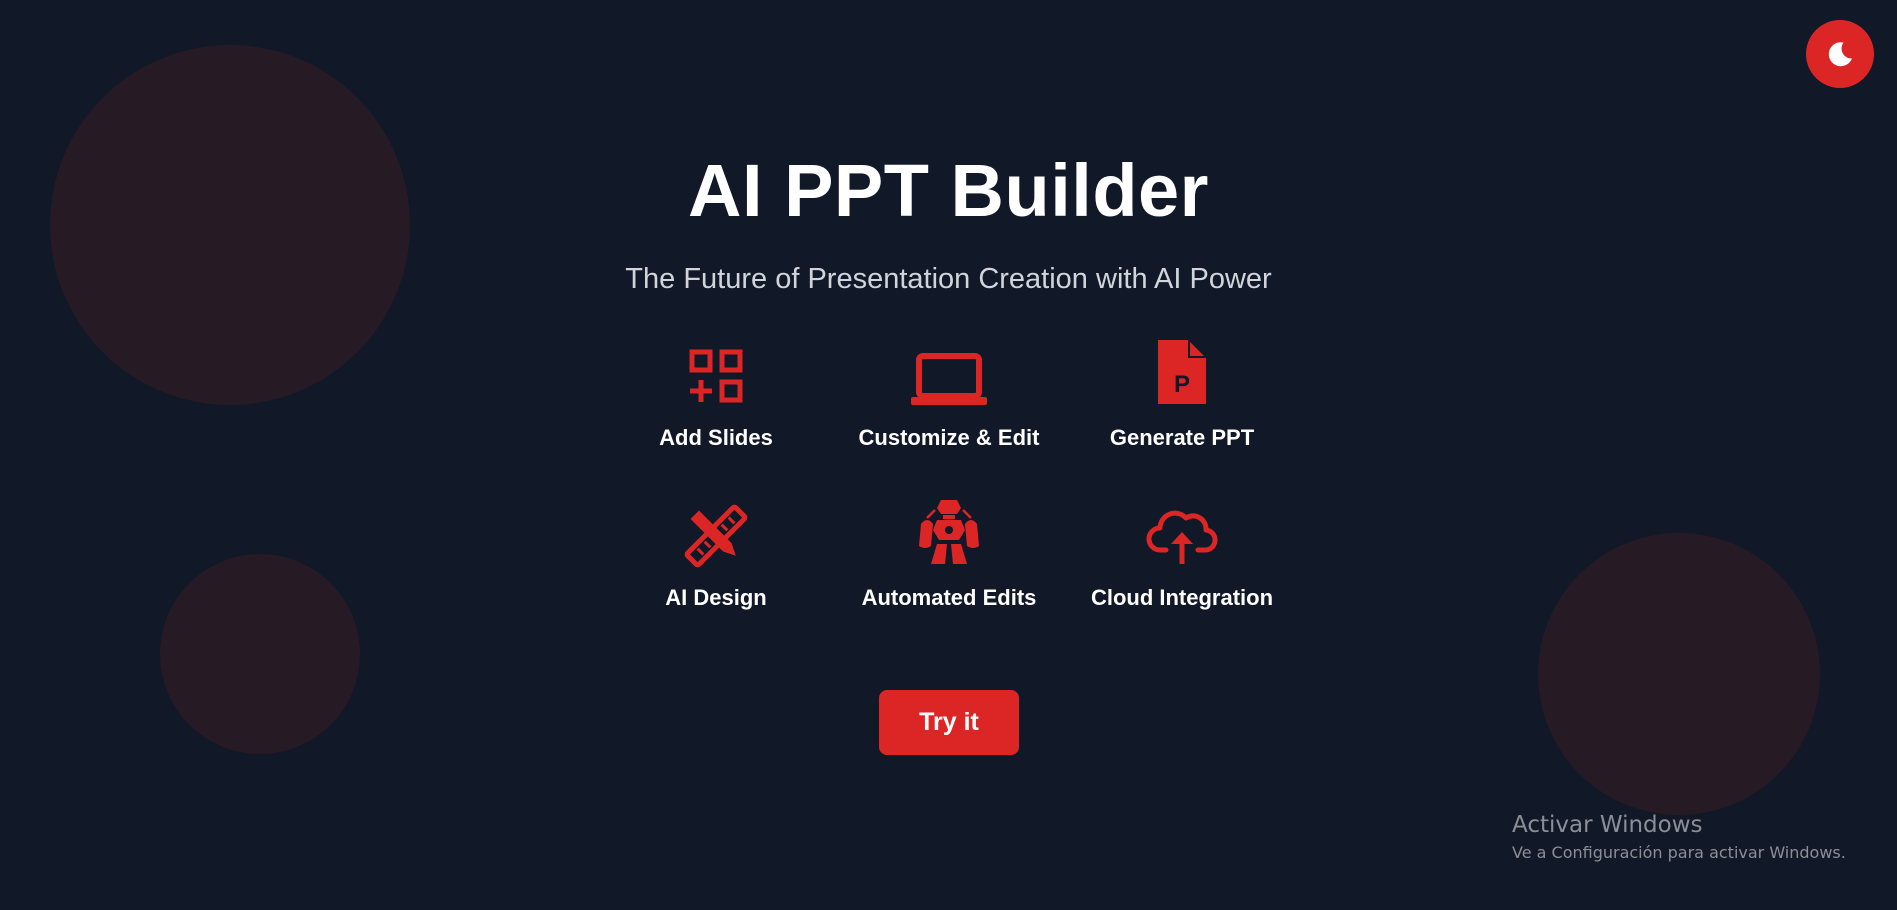 Image resolution: width=1897 pixels, height=910 pixels. Describe the element at coordinates (1679, 852) in the screenshot. I see `watermark-subtitle: Ve a Configuración para activar Windows.` at that location.